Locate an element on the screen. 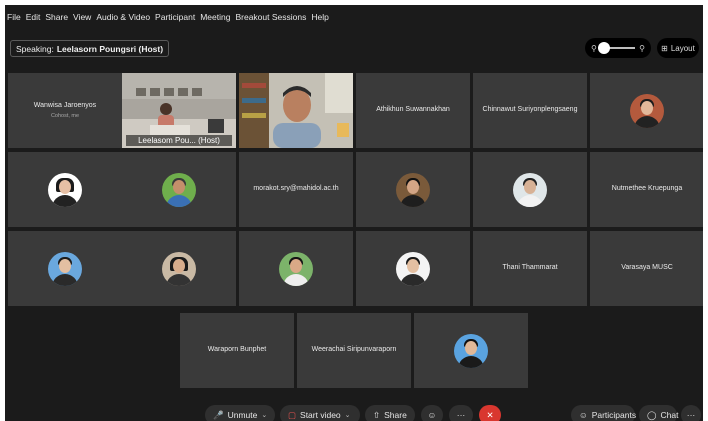  zoom-in-icon: ⚲ is located at coordinates (642, 48).